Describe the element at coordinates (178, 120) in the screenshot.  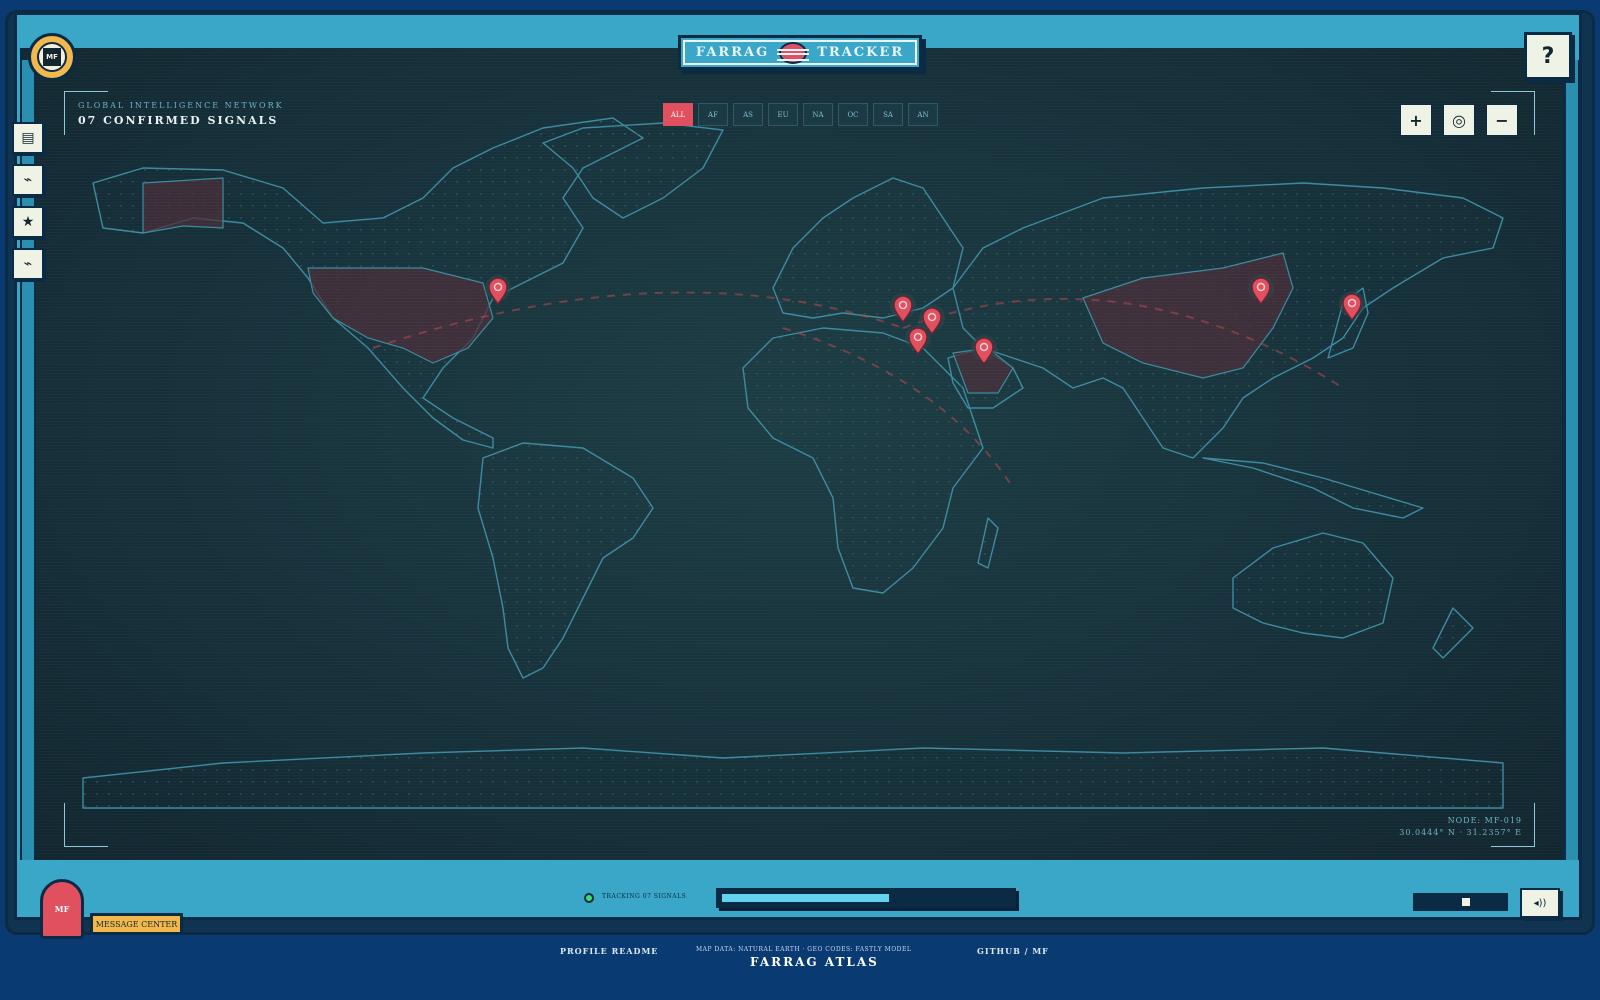
I see `signal-count: 07 CONFIRMED SIGNALS` at that location.